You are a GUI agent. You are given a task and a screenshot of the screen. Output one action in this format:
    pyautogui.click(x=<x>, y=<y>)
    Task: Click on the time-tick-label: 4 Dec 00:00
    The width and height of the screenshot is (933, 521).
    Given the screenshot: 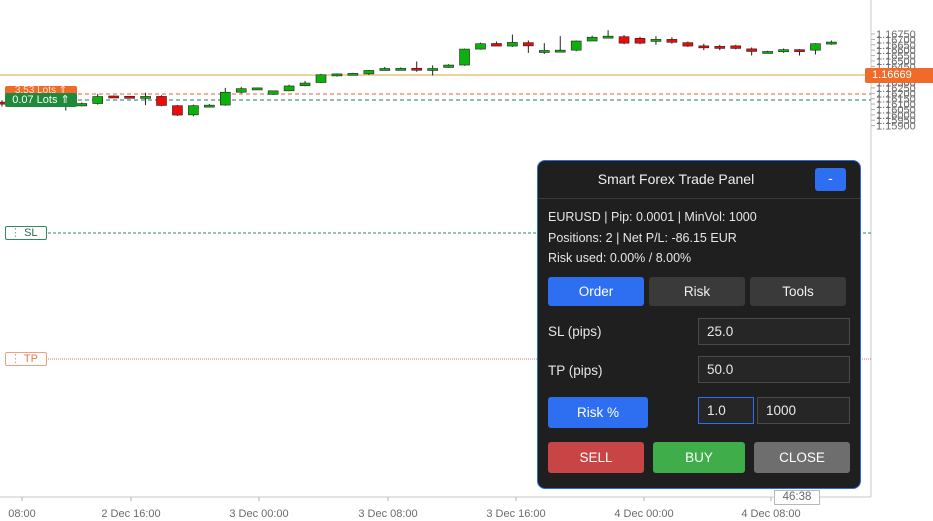 What is the action you would take?
    pyautogui.click(x=643, y=514)
    